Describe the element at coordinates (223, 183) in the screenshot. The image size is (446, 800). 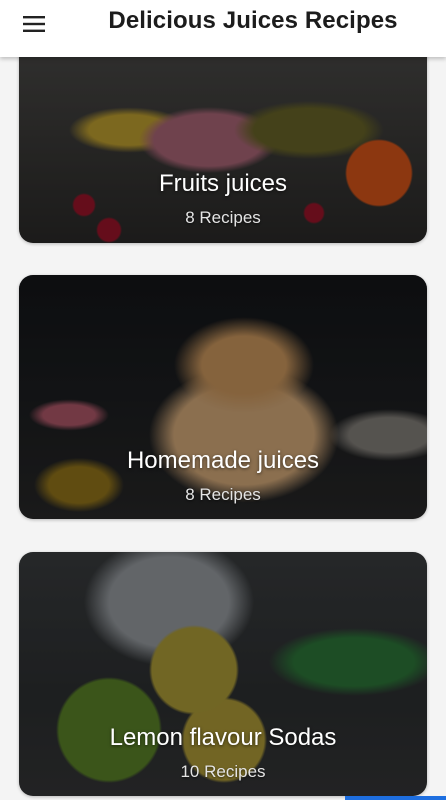
I see `category-title: Fruits juices` at that location.